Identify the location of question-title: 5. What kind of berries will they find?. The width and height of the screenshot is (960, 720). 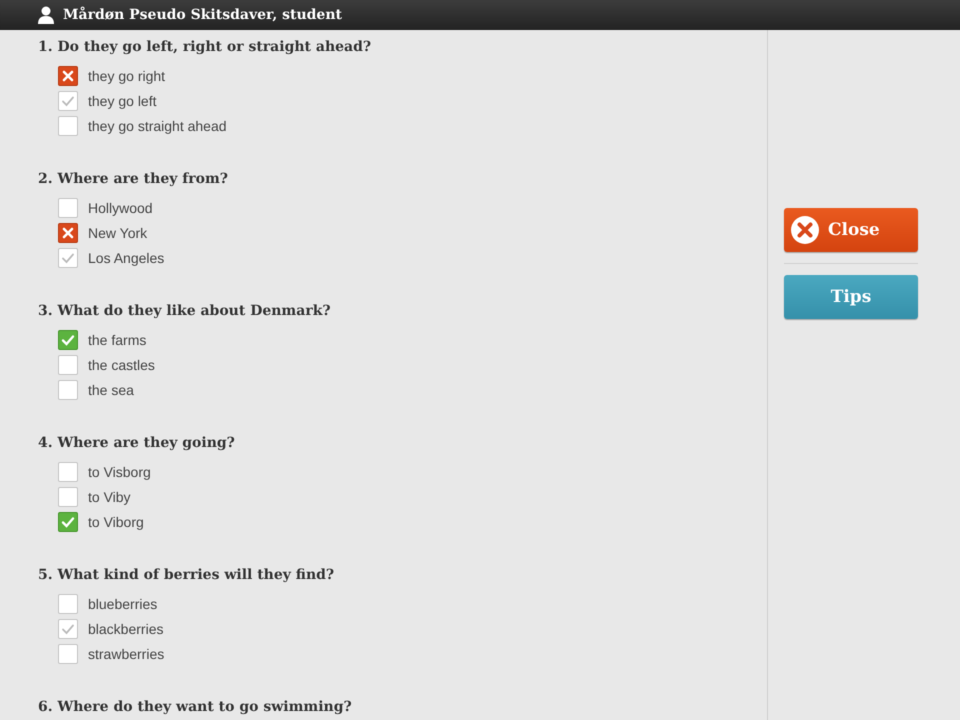
(187, 575).